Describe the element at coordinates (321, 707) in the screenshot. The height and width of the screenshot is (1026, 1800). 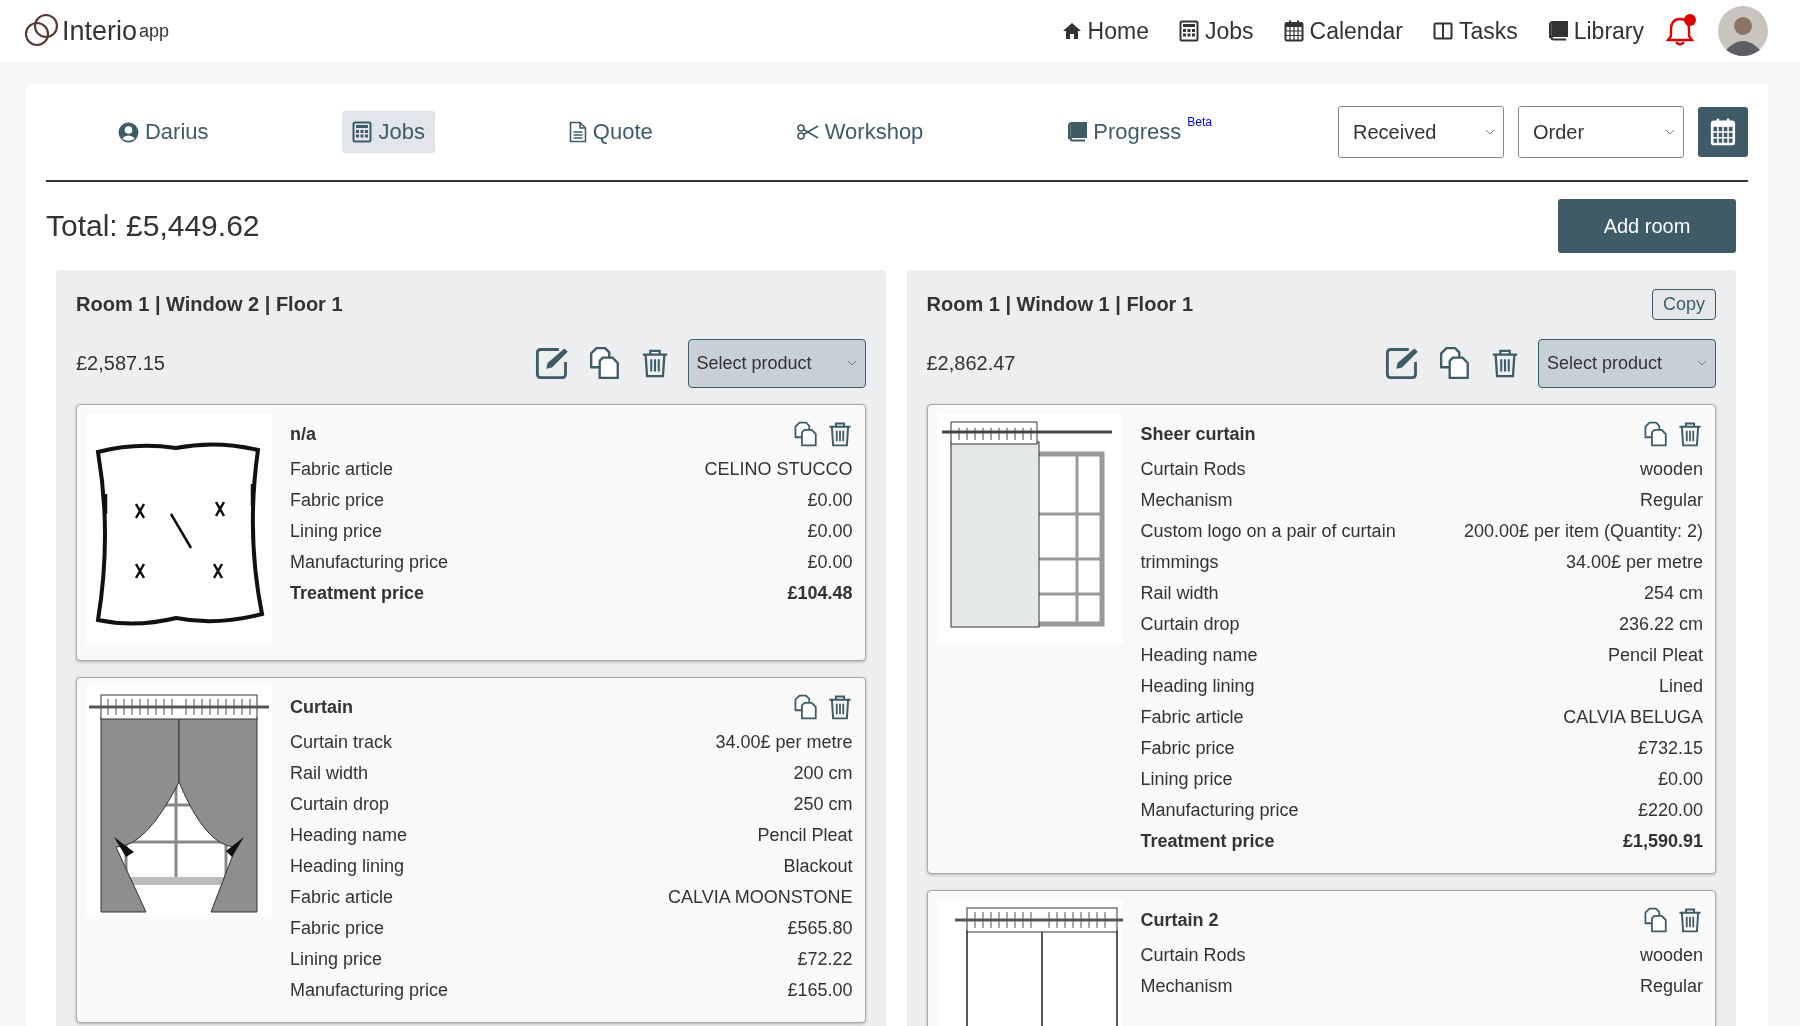
I see `product-name: Curtain` at that location.